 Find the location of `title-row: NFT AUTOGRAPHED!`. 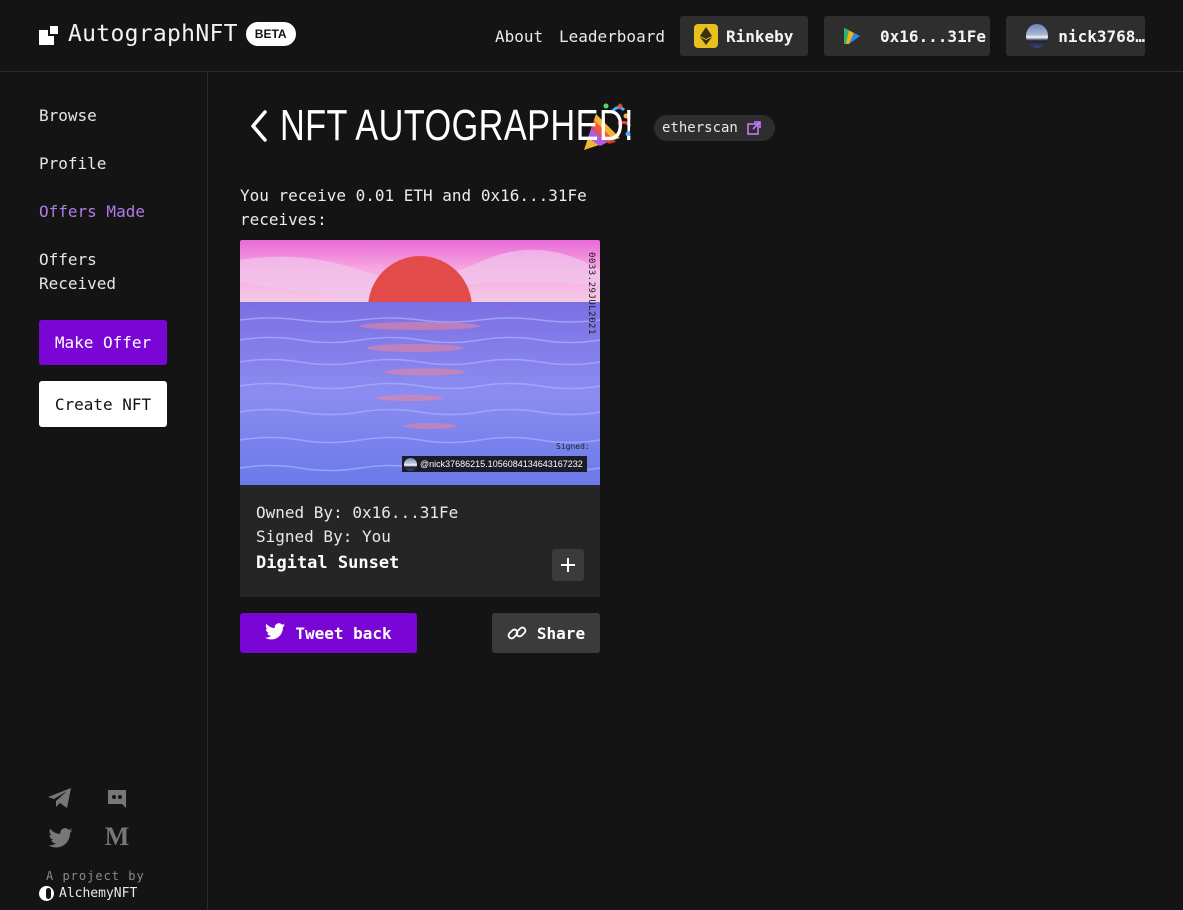

title-row: NFT AUTOGRAPHED! is located at coordinates (441, 126).